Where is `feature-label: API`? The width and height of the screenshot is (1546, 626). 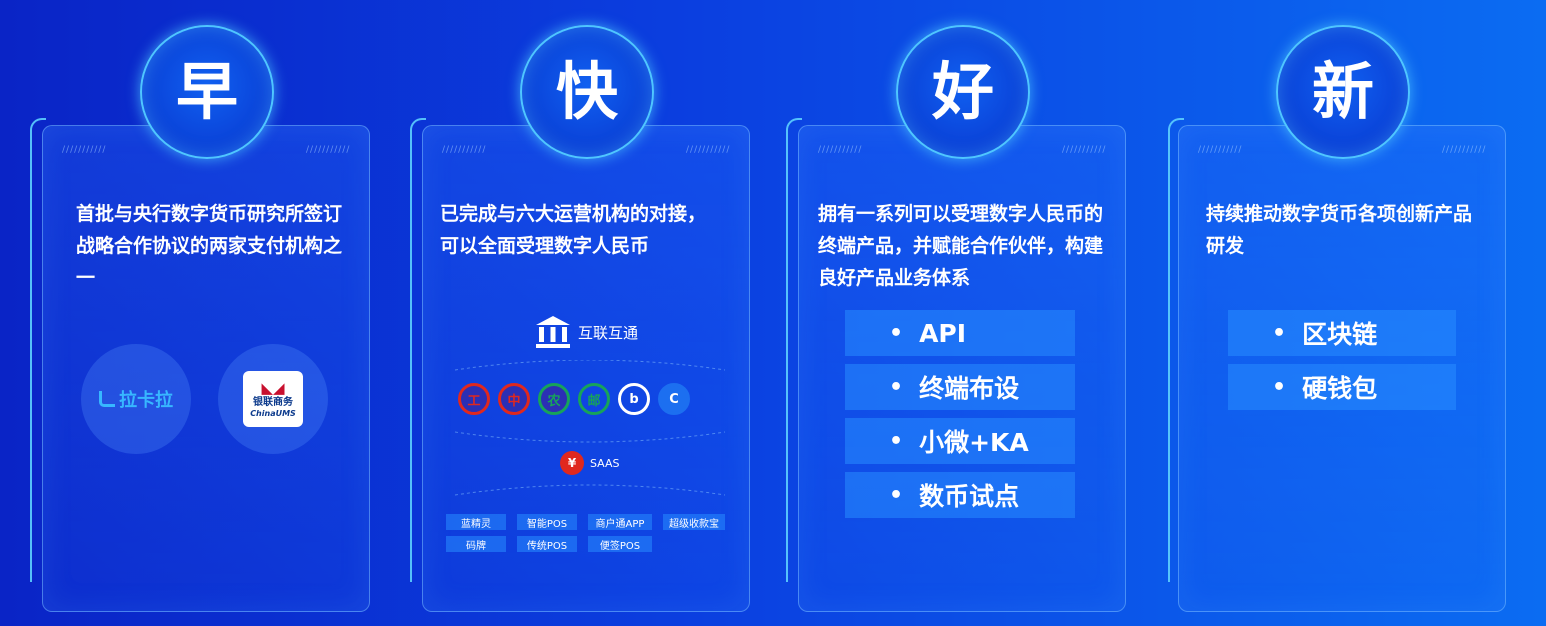
feature-label: API is located at coordinates (943, 333).